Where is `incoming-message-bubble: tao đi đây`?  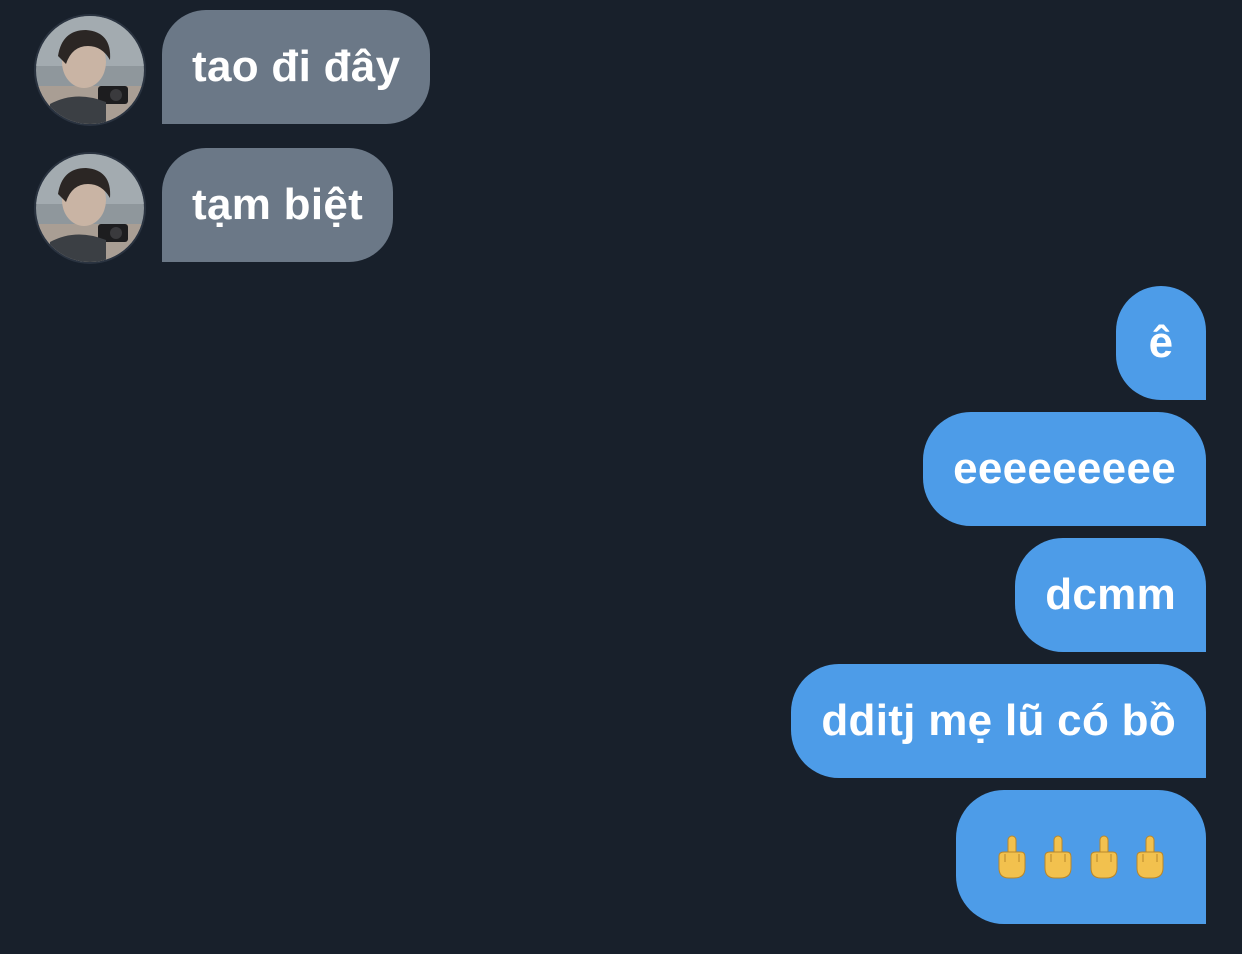
incoming-message-bubble: tao đi đây is located at coordinates (296, 67).